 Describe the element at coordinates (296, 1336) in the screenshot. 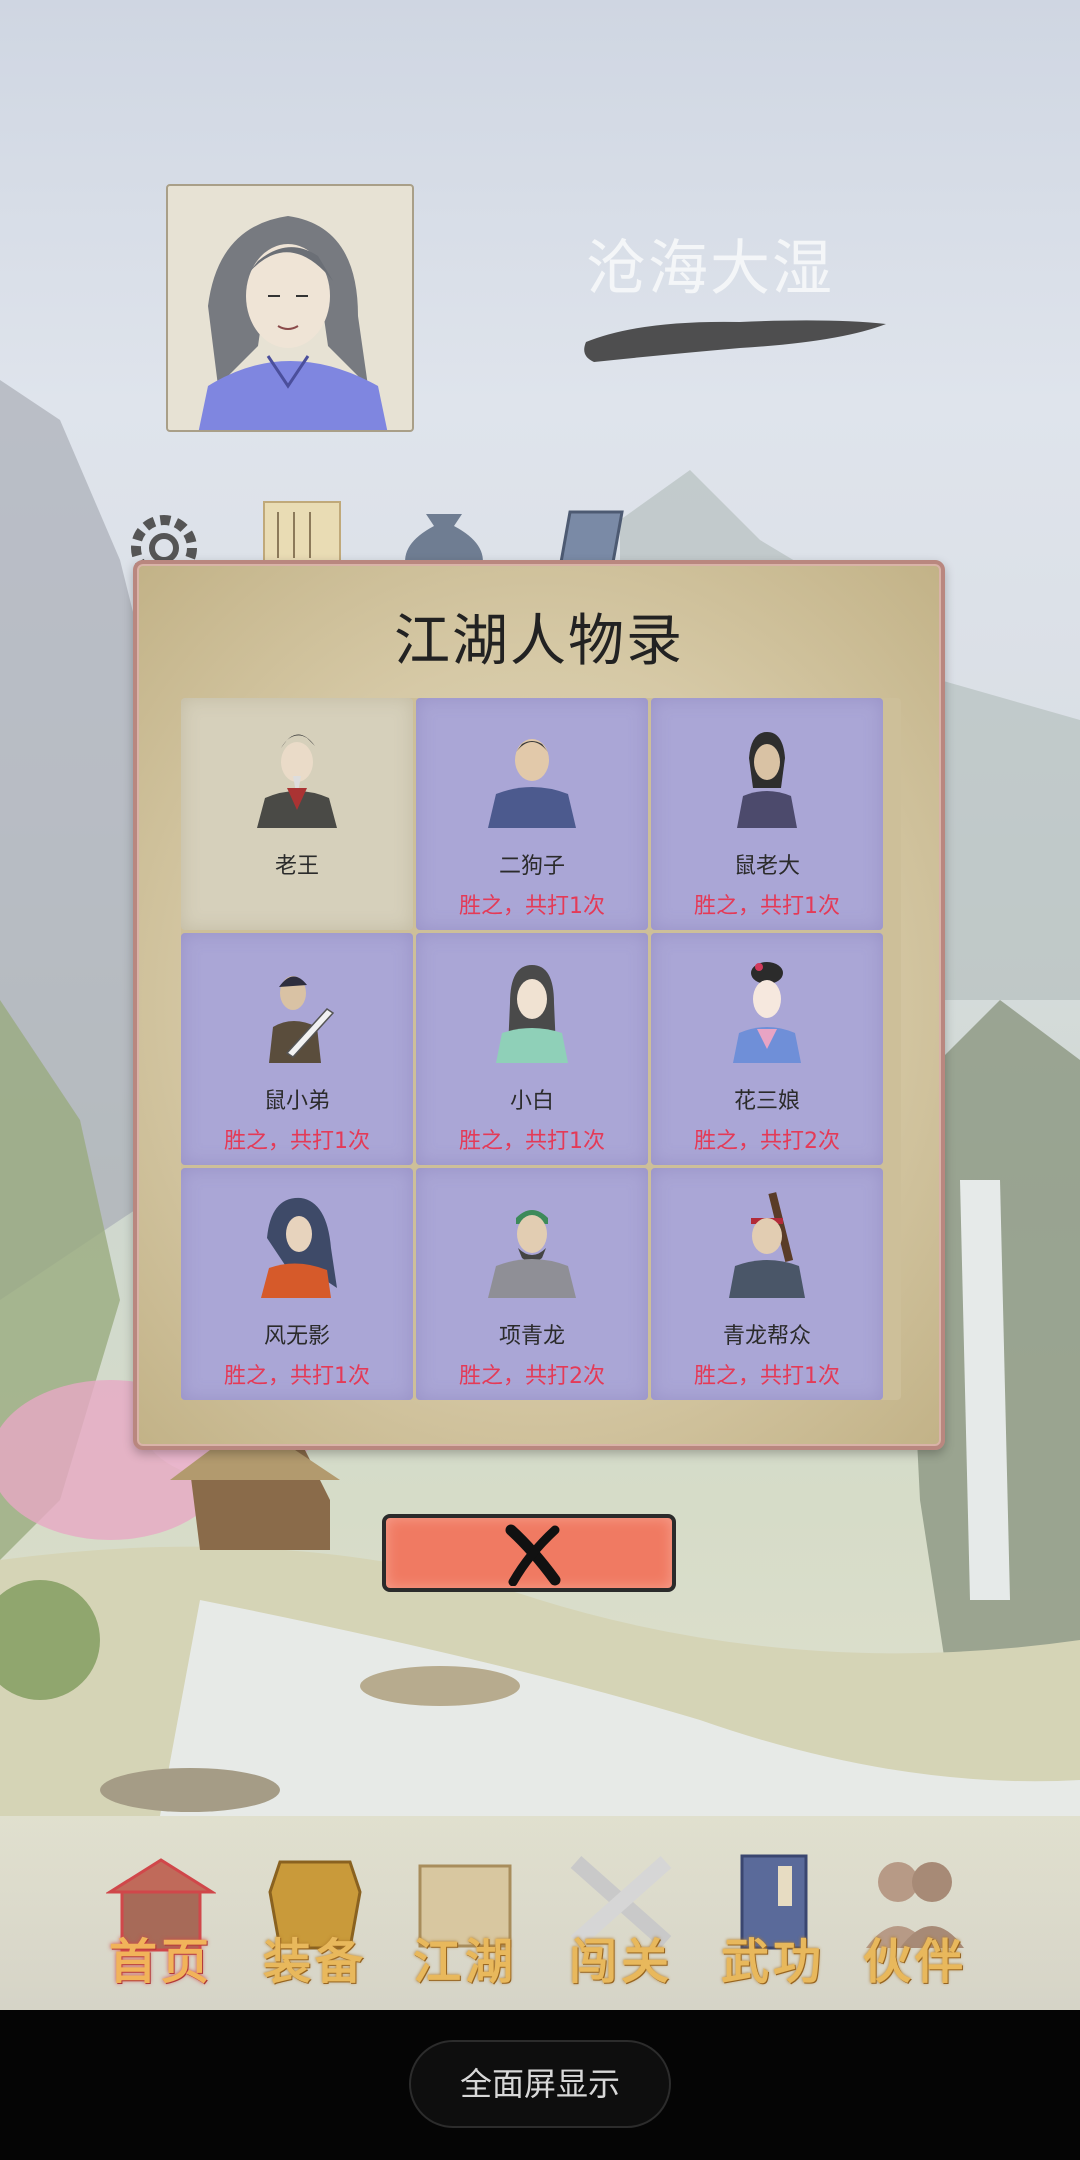

I see `character-name: 风无影` at that location.